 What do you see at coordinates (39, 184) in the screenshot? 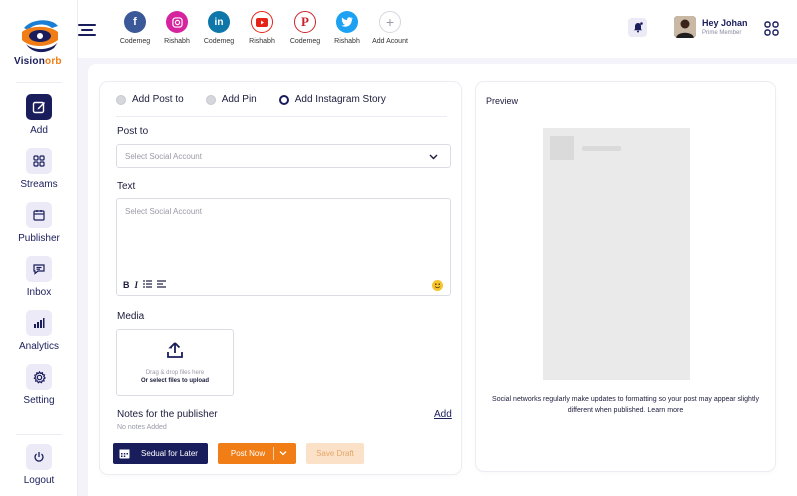
I see `sidebar-item-label: Streams` at bounding box center [39, 184].